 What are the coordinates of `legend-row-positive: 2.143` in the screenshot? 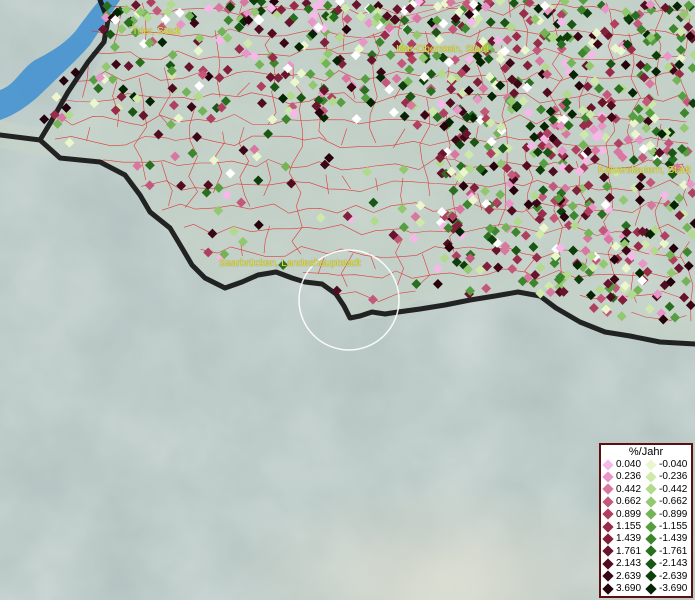 It's located at (622, 564).